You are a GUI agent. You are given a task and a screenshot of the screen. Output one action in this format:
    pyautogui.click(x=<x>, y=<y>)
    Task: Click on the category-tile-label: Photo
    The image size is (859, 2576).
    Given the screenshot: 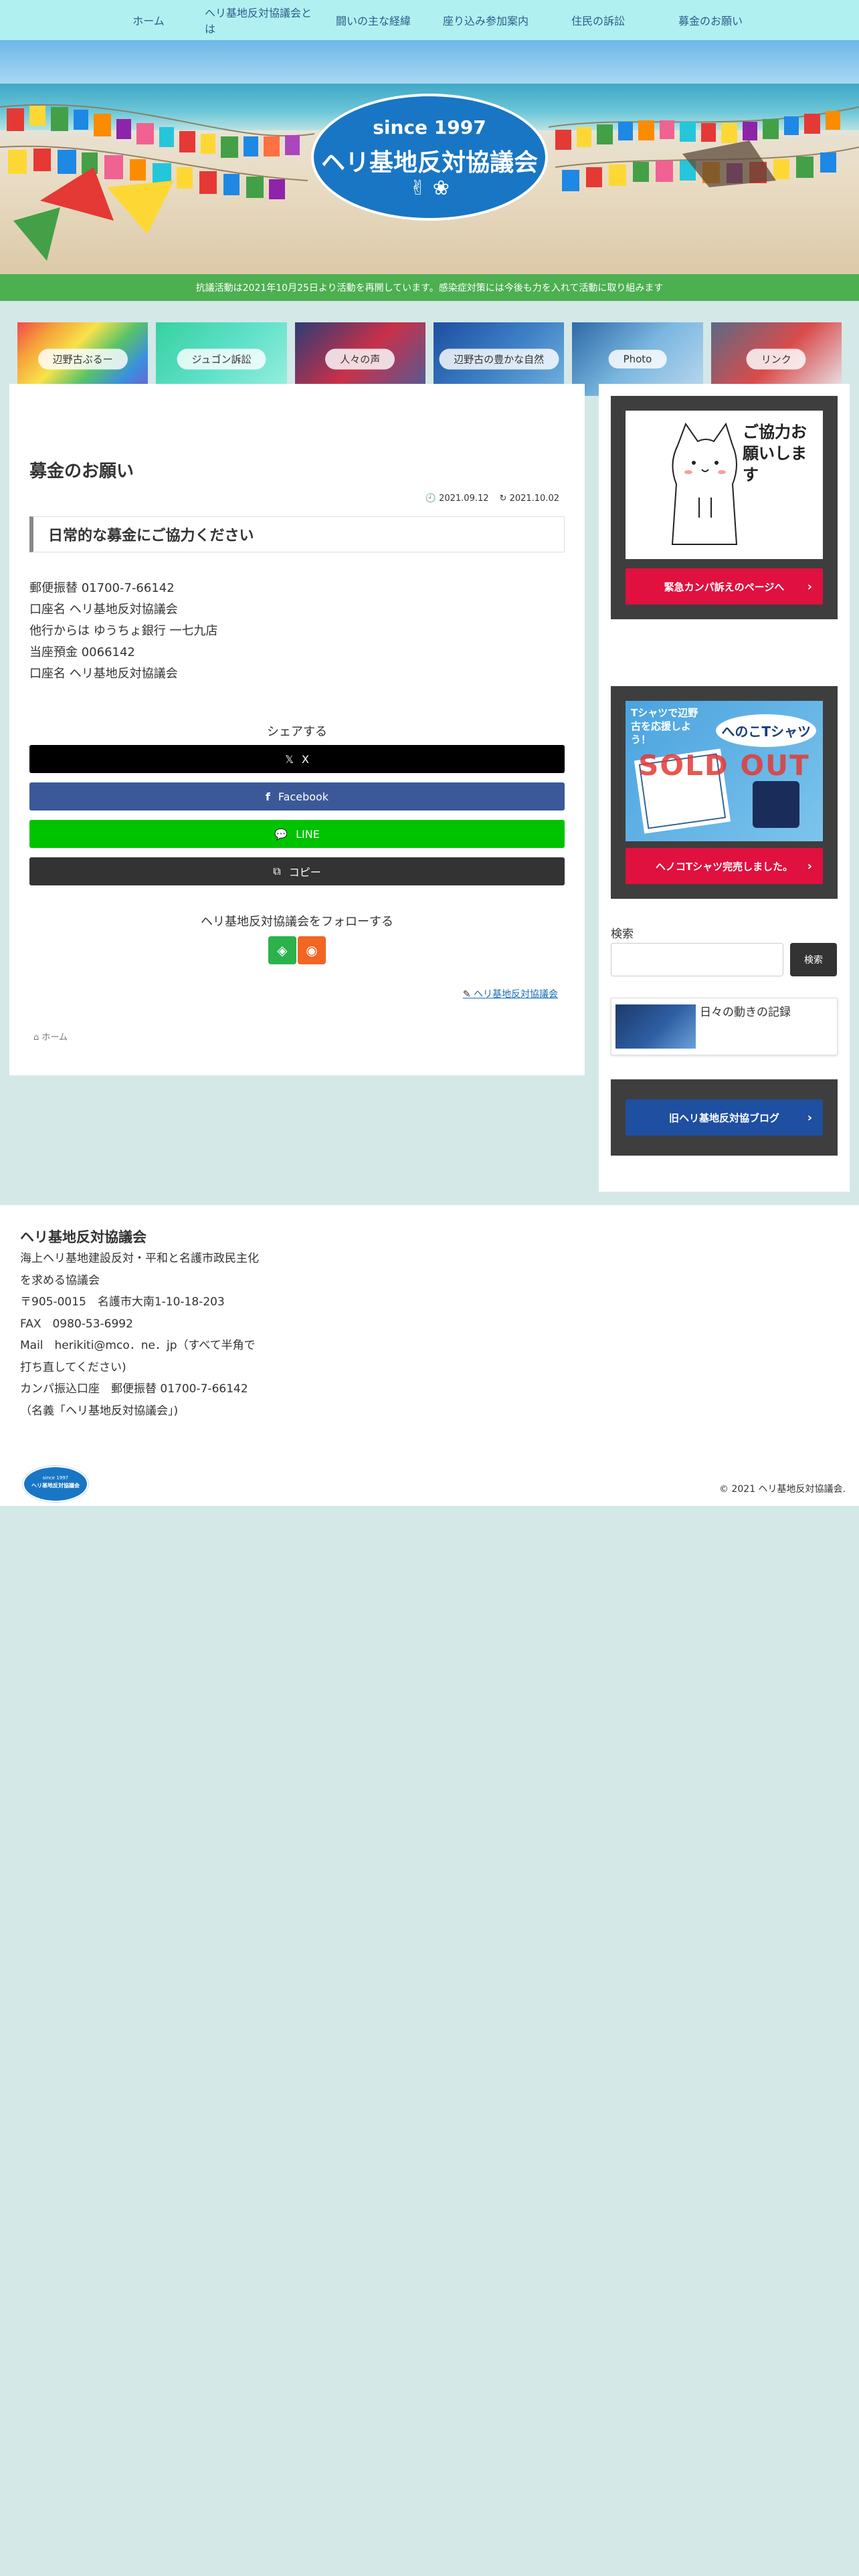 What is the action you would take?
    pyautogui.click(x=638, y=359)
    